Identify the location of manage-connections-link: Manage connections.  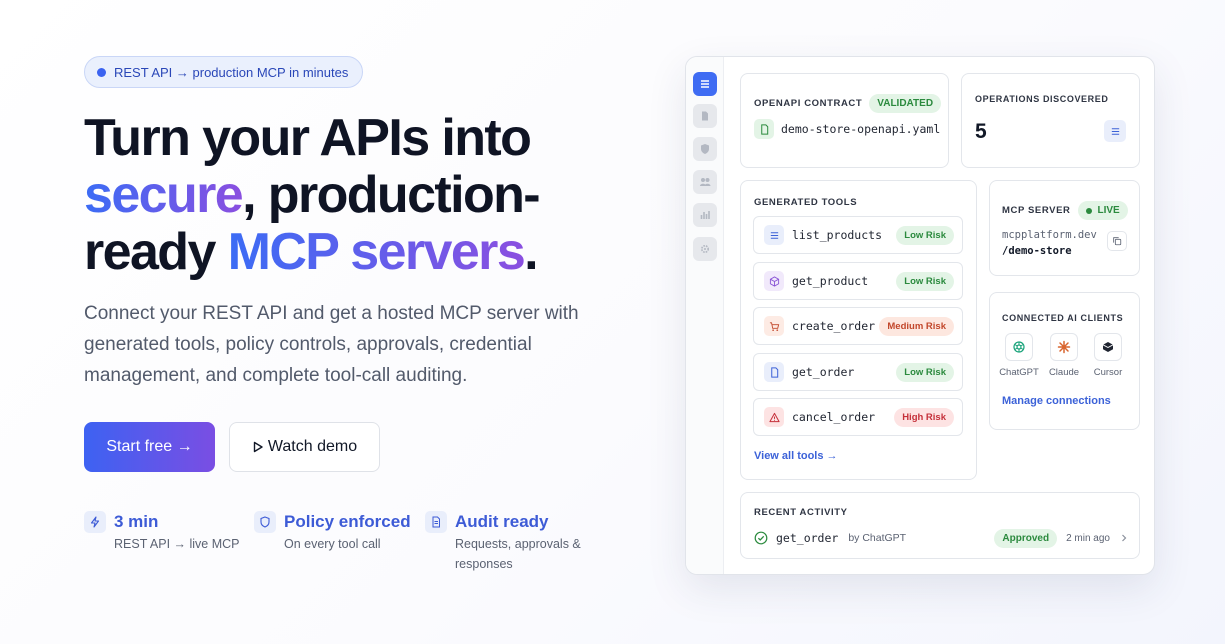
(1056, 401).